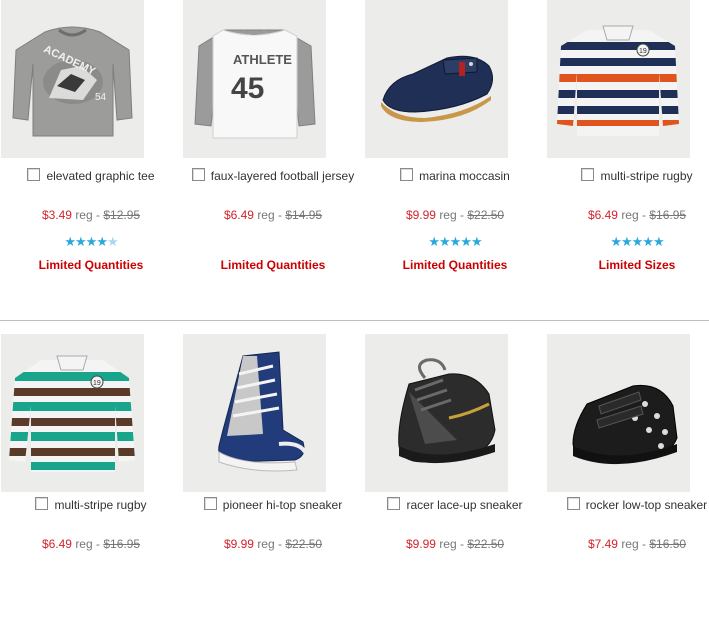 Image resolution: width=709 pixels, height=634 pixels. I want to click on product-name-row: rocker low-top sneaker, so click(627, 505).